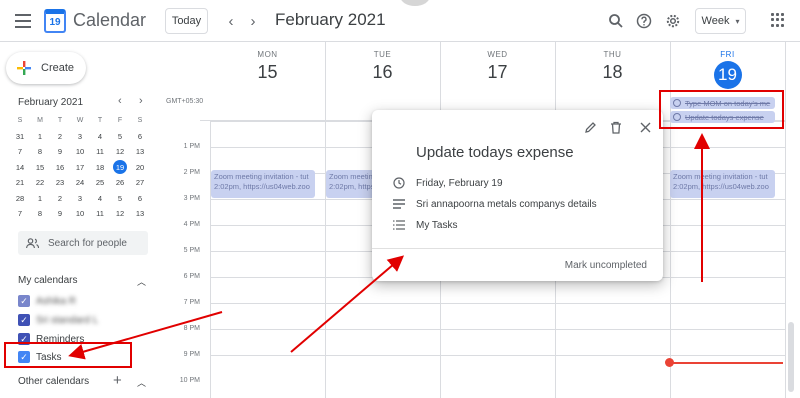  What do you see at coordinates (23, 21) in the screenshot?
I see `main-menu-icon` at bounding box center [23, 21].